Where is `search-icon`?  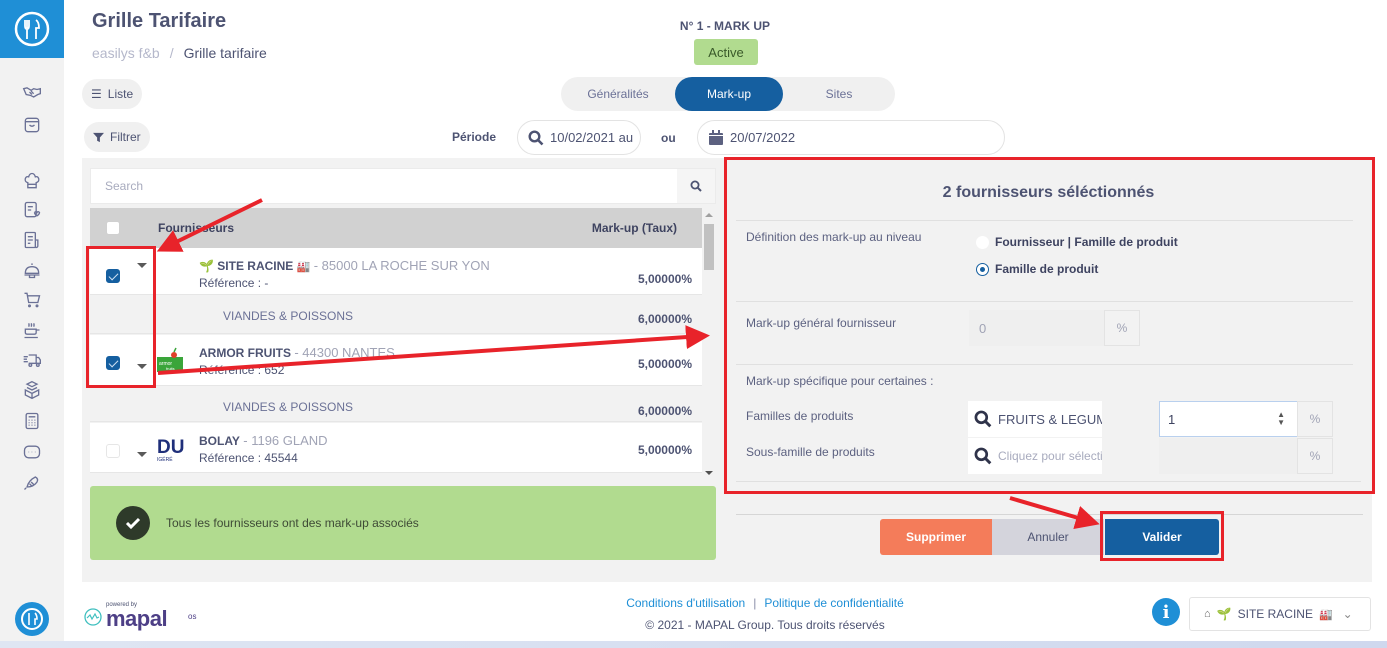 search-icon is located at coordinates (536, 137).